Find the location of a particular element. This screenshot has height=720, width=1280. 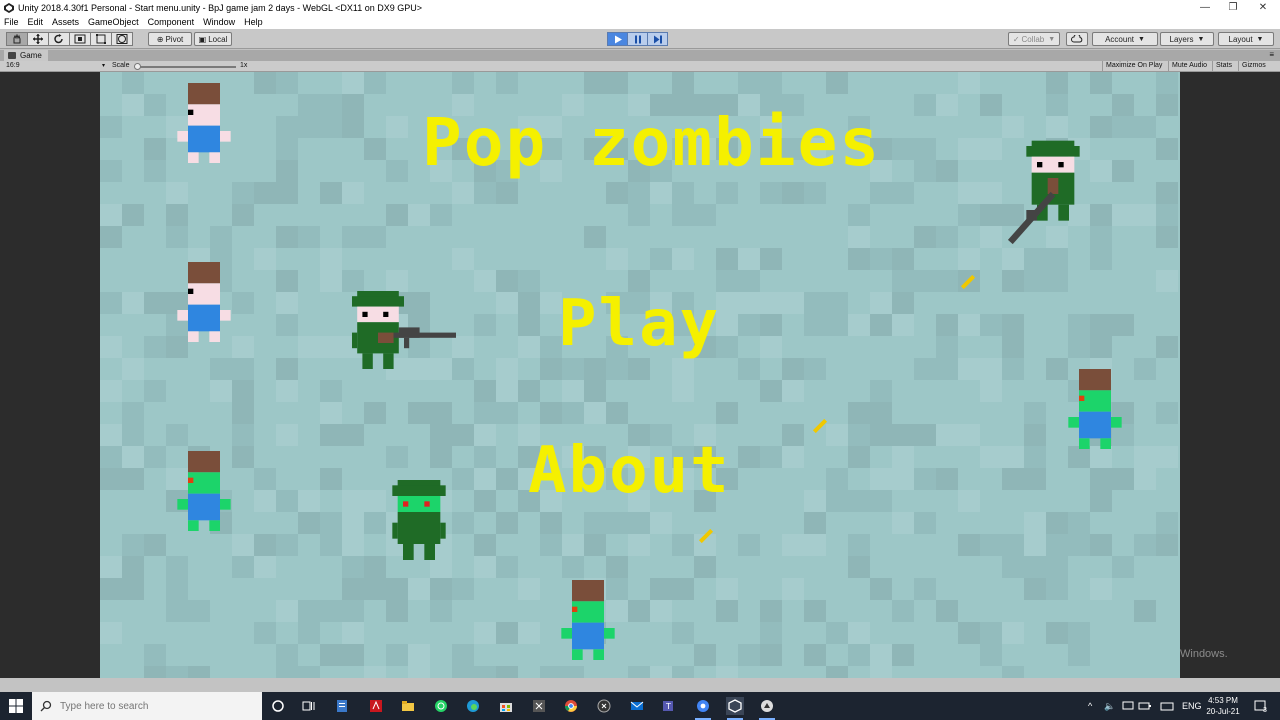

pivot-toggle: ⊕ Pivot is located at coordinates (170, 39).